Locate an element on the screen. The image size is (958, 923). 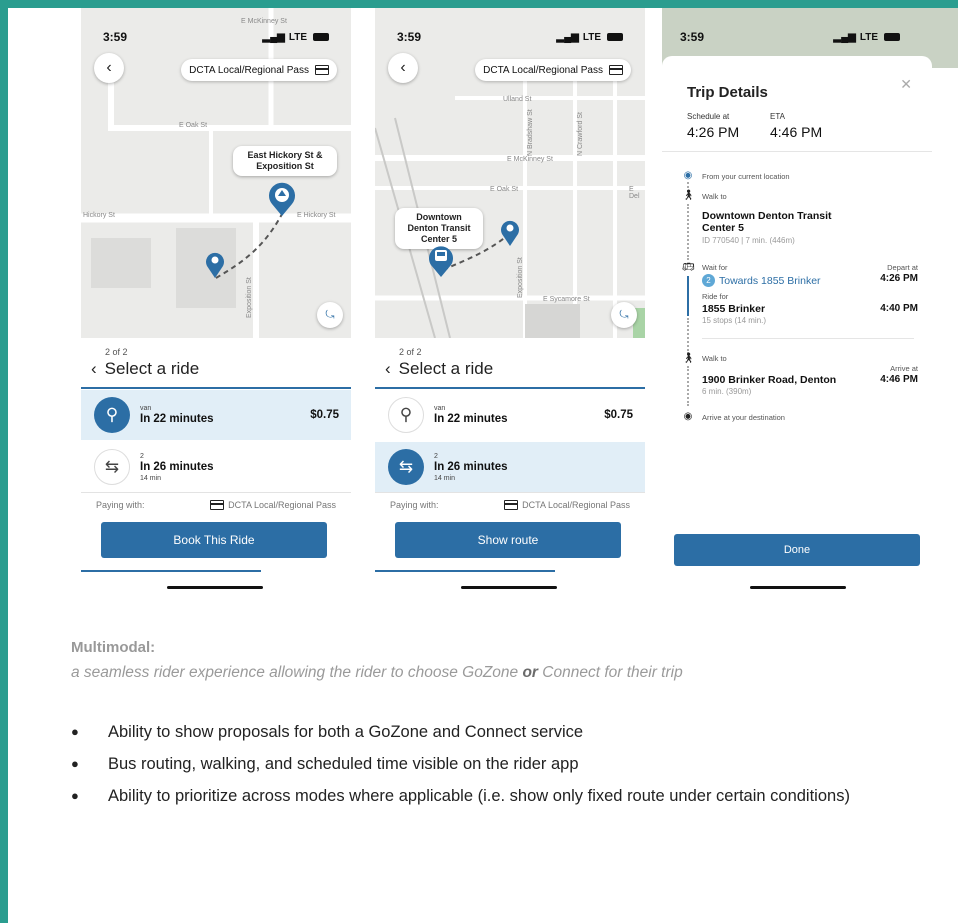
ride-destination: 1855 Brinker is located at coordinates (734, 309).